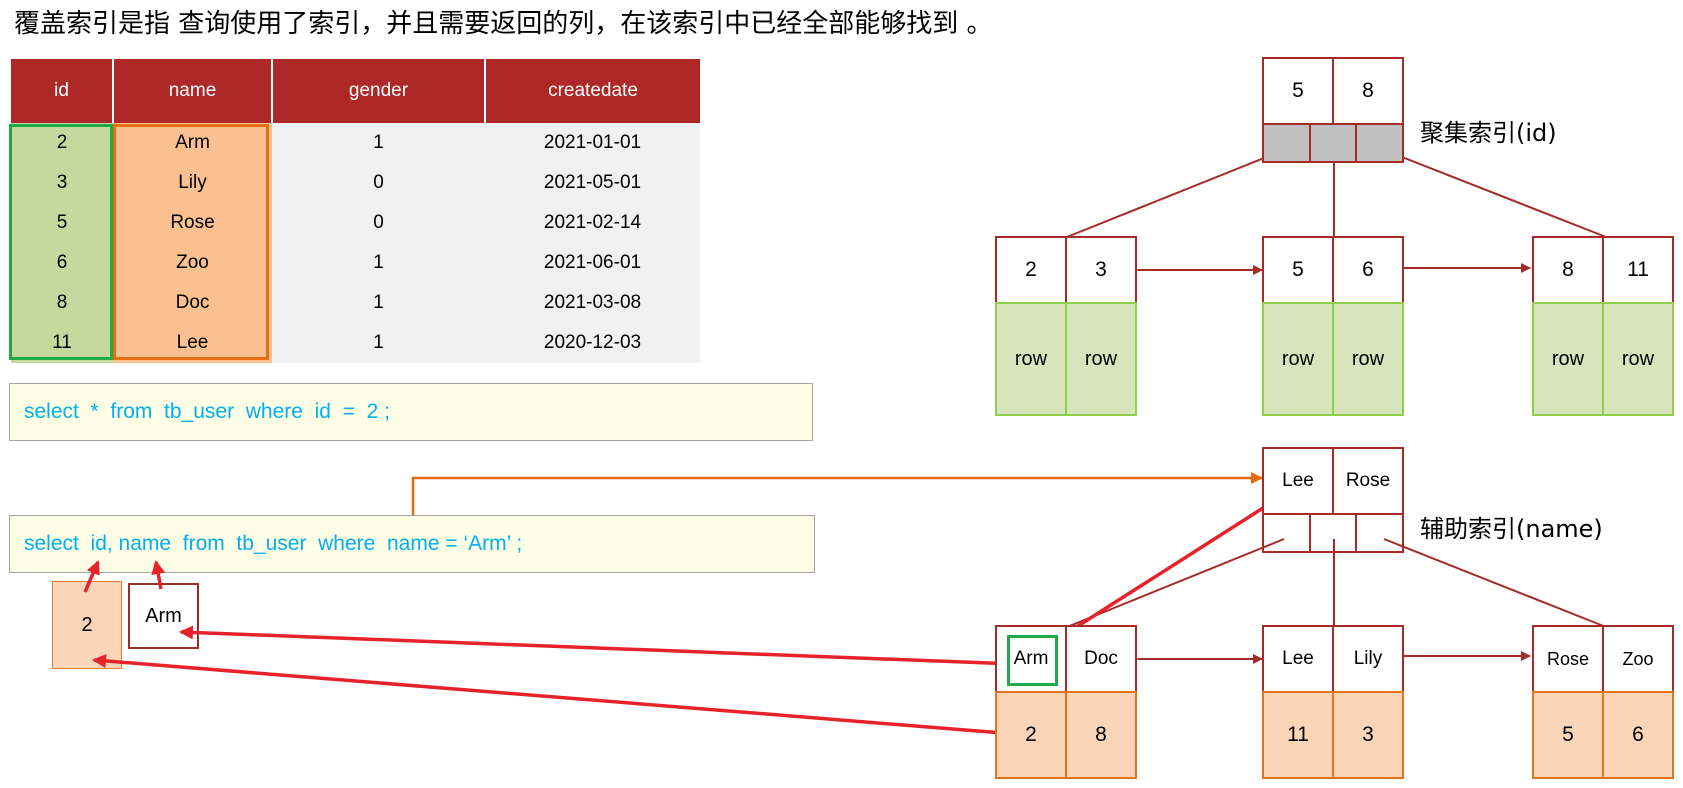 The height and width of the screenshot is (788, 1683). I want to click on leaf-key: 2, so click(1031, 270).